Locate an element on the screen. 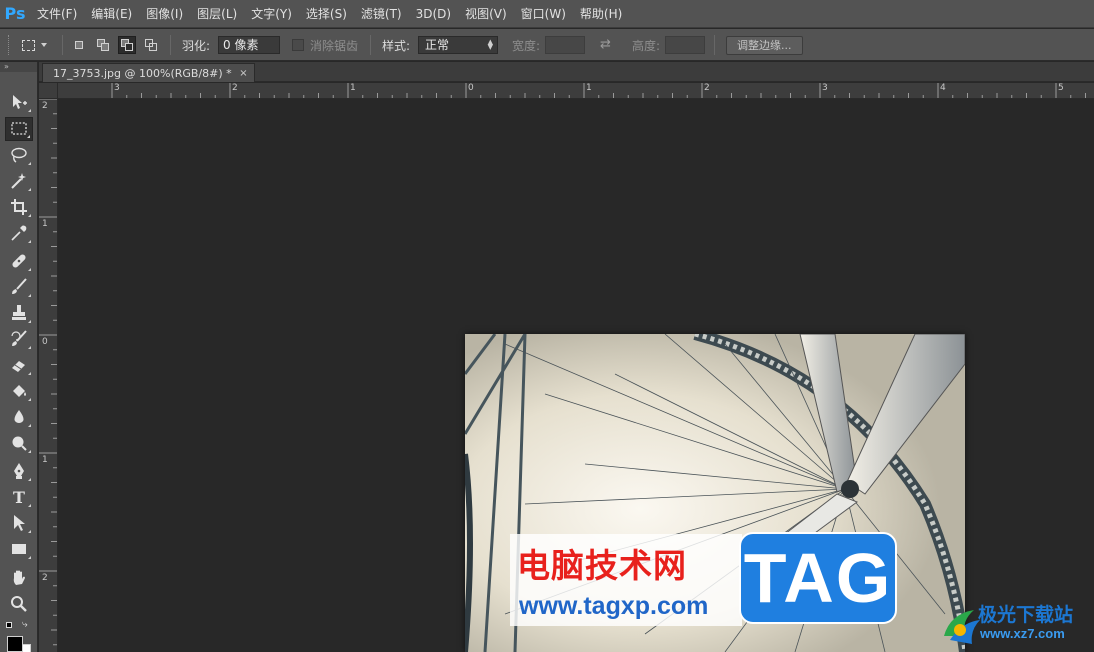  ruler-label: 1 is located at coordinates (45, 460).